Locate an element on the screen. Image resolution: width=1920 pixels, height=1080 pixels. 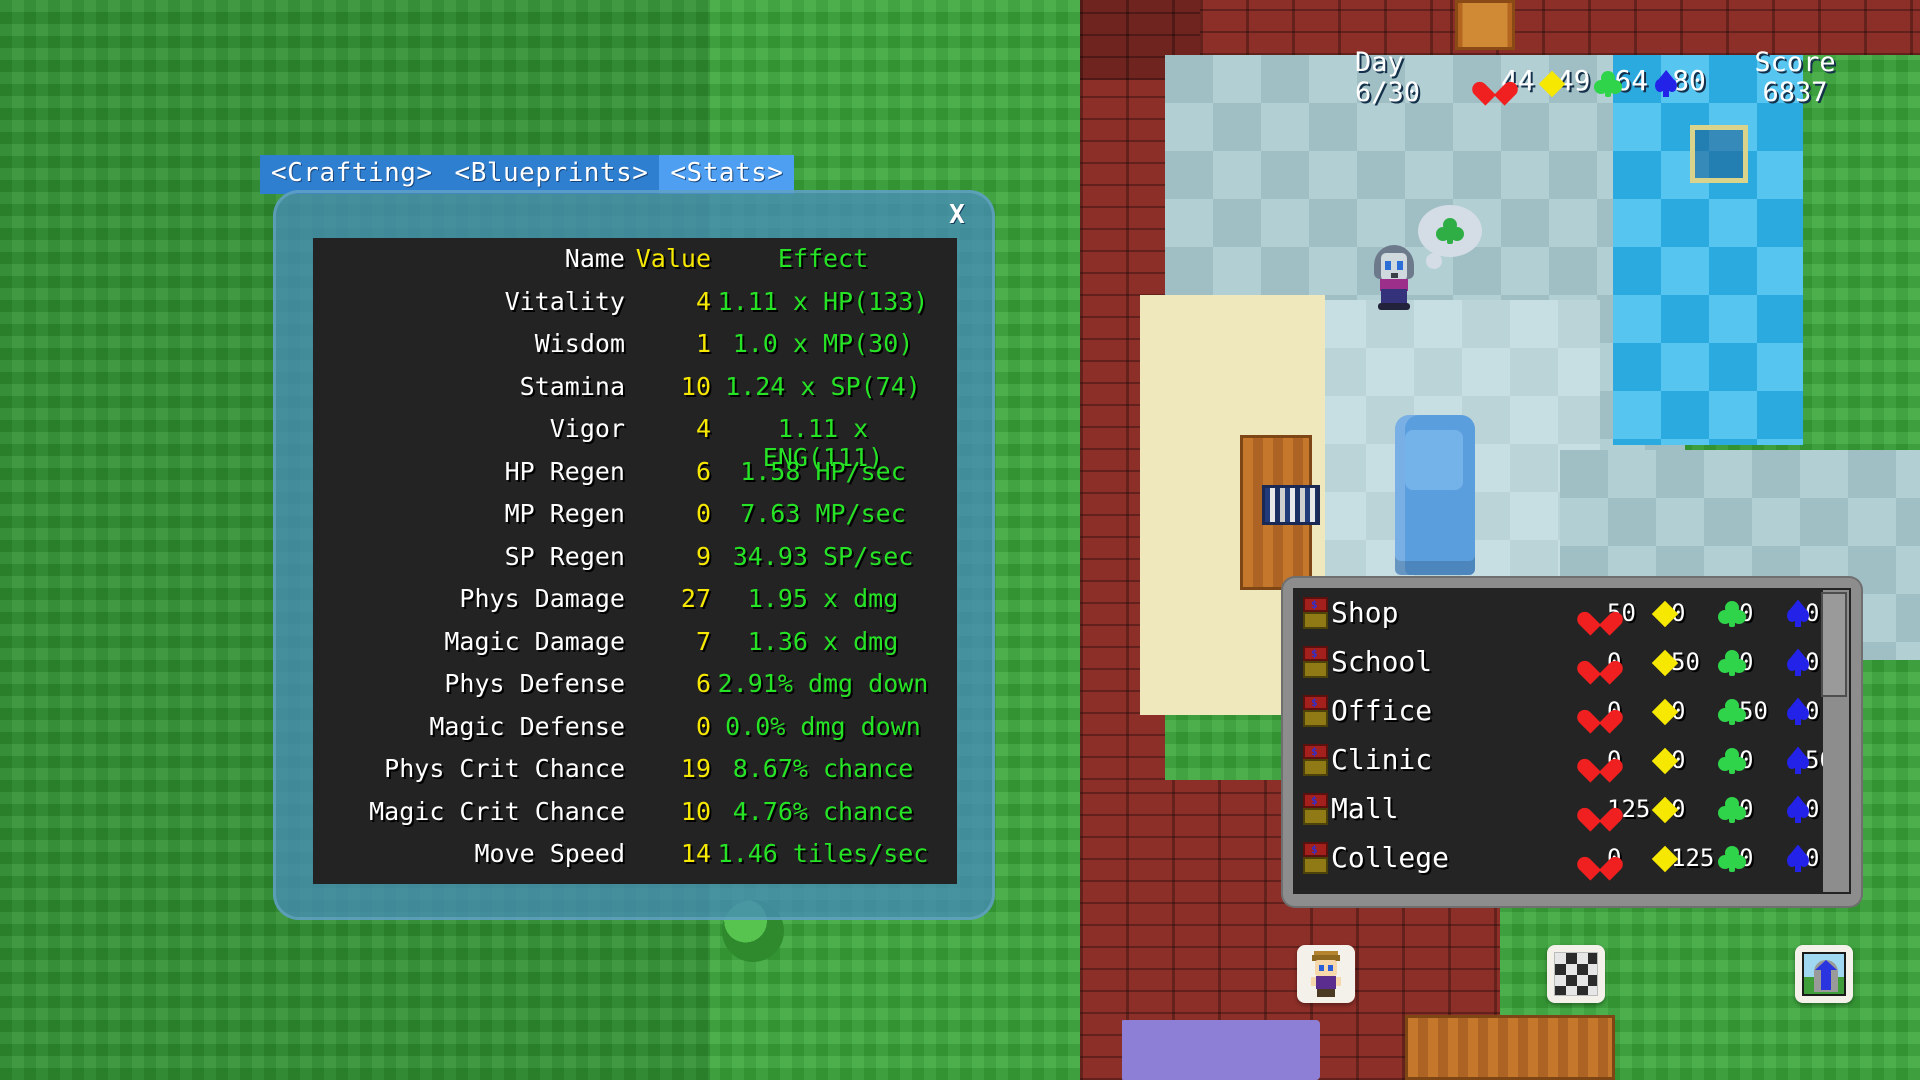
stat-name: Vitality is located at coordinates (564, 301).